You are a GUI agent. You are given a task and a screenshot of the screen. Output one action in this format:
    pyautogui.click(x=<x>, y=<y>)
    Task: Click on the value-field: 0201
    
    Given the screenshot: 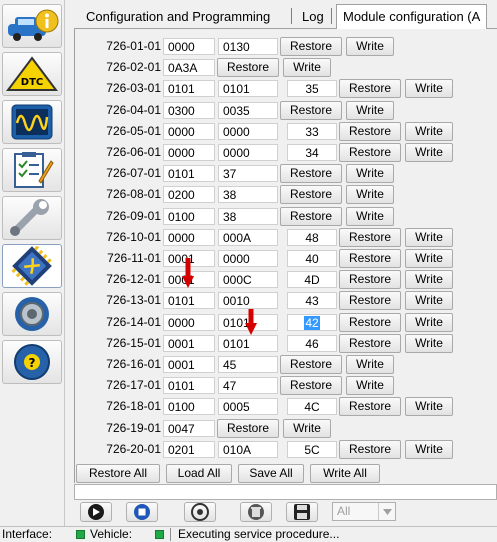 What is the action you would take?
    pyautogui.click(x=189, y=449)
    